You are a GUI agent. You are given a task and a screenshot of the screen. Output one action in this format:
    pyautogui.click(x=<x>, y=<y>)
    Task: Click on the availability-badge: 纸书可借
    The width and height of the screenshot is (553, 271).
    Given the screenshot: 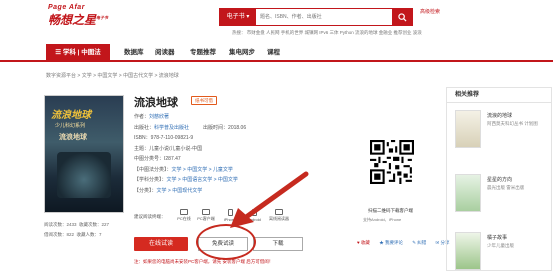 What is the action you would take?
    pyautogui.click(x=204, y=100)
    